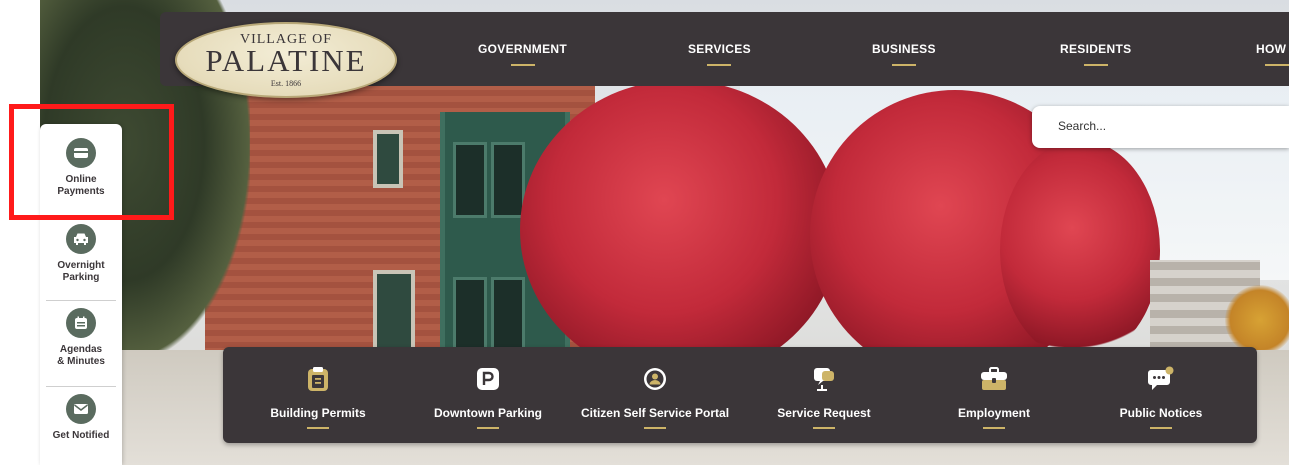 This screenshot has height=465, width=1289. What do you see at coordinates (1161, 379) in the screenshot?
I see `notice-bubble-icon` at bounding box center [1161, 379].